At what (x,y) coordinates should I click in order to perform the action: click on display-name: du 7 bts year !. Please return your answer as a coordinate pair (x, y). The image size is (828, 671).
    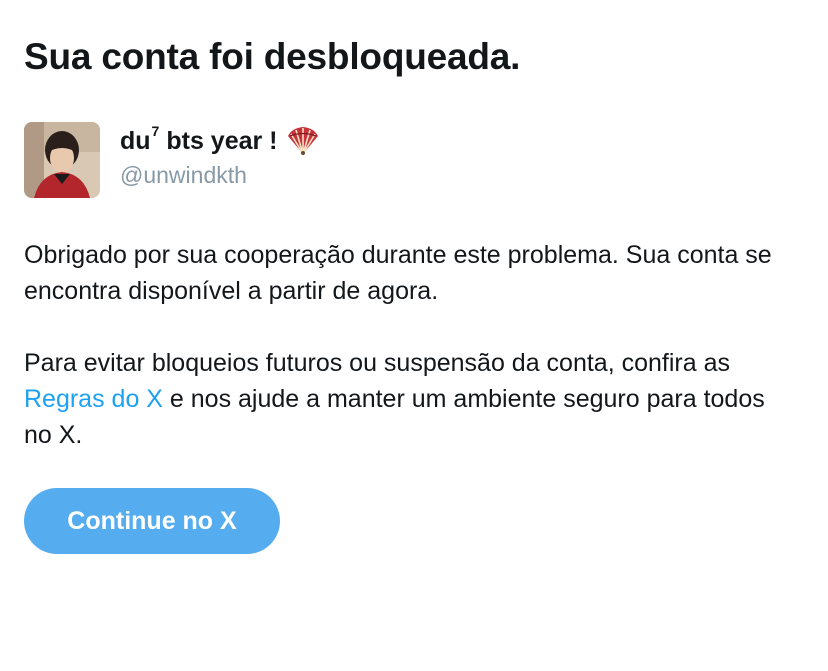
    Looking at the image, I should click on (220, 140).